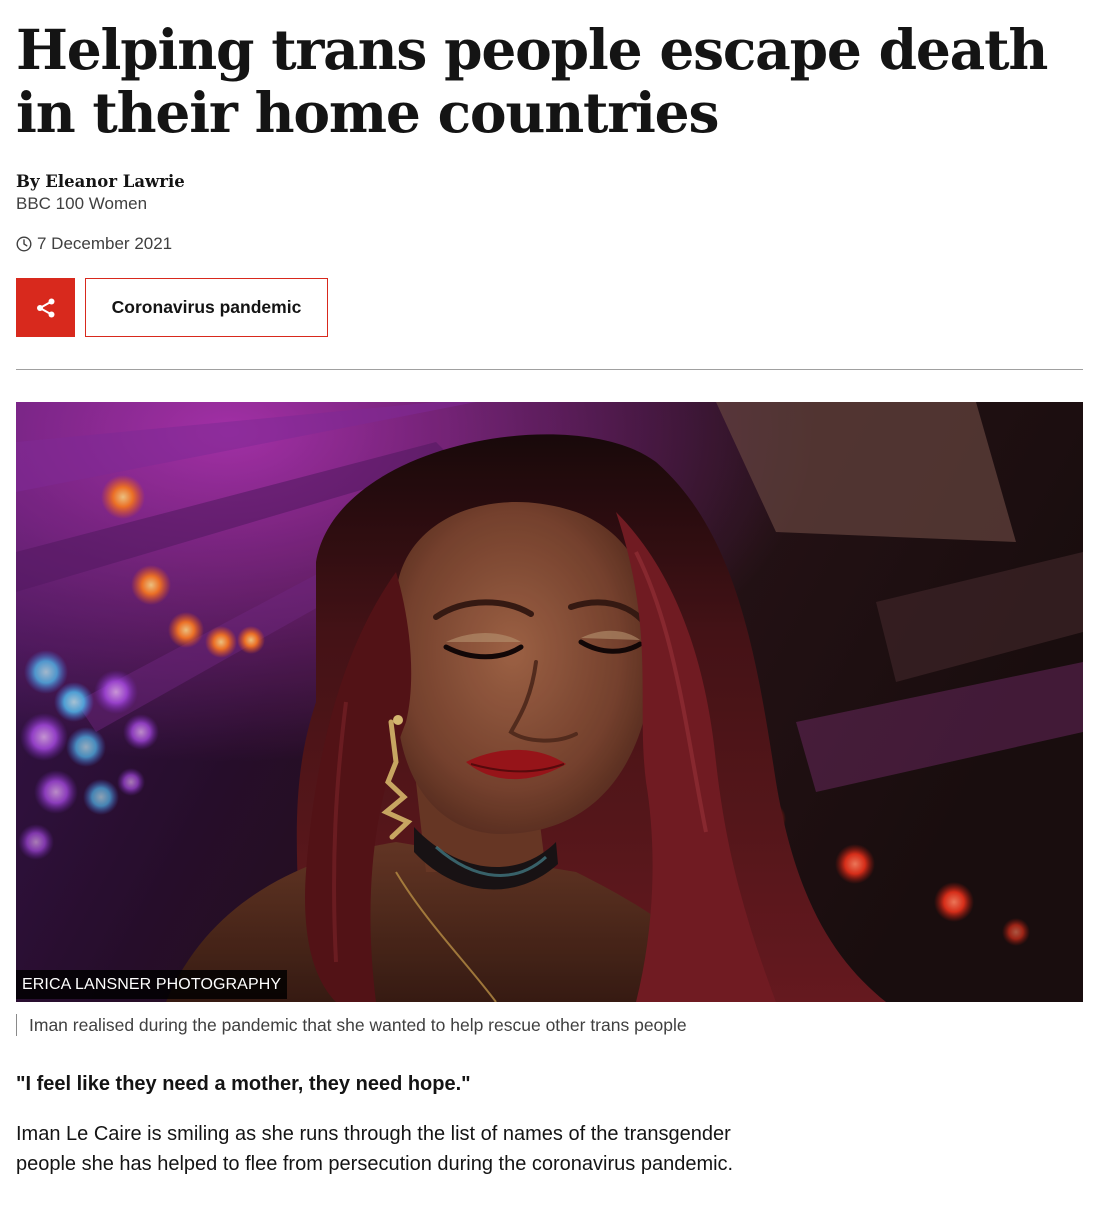  I want to click on divider, so click(549, 369).